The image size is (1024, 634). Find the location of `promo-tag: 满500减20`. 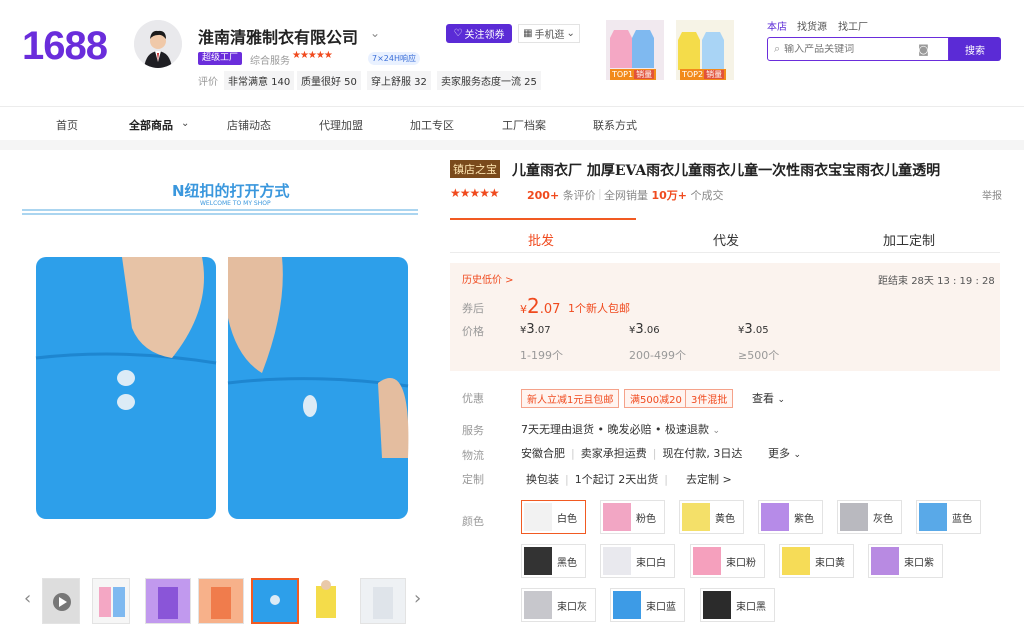

promo-tag: 满500减20 is located at coordinates (656, 398).